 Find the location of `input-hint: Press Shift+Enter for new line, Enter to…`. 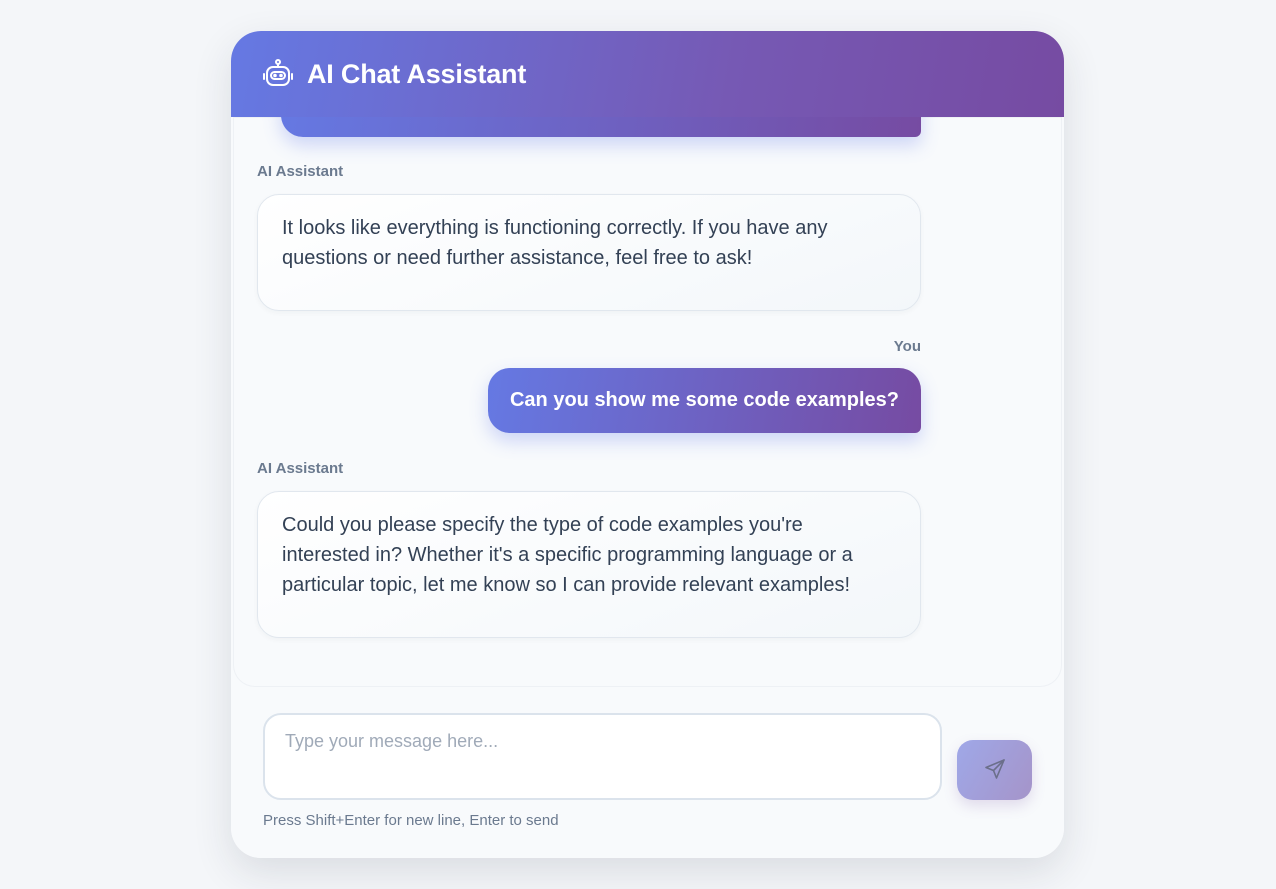

input-hint: Press Shift+Enter for new line, Enter to… is located at coordinates (411, 820).